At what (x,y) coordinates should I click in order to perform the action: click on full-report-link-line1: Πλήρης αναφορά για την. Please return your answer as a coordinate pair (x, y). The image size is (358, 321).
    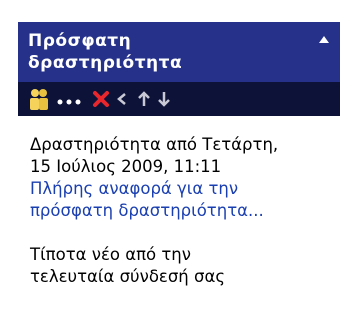
    Looking at the image, I should click on (185, 189).